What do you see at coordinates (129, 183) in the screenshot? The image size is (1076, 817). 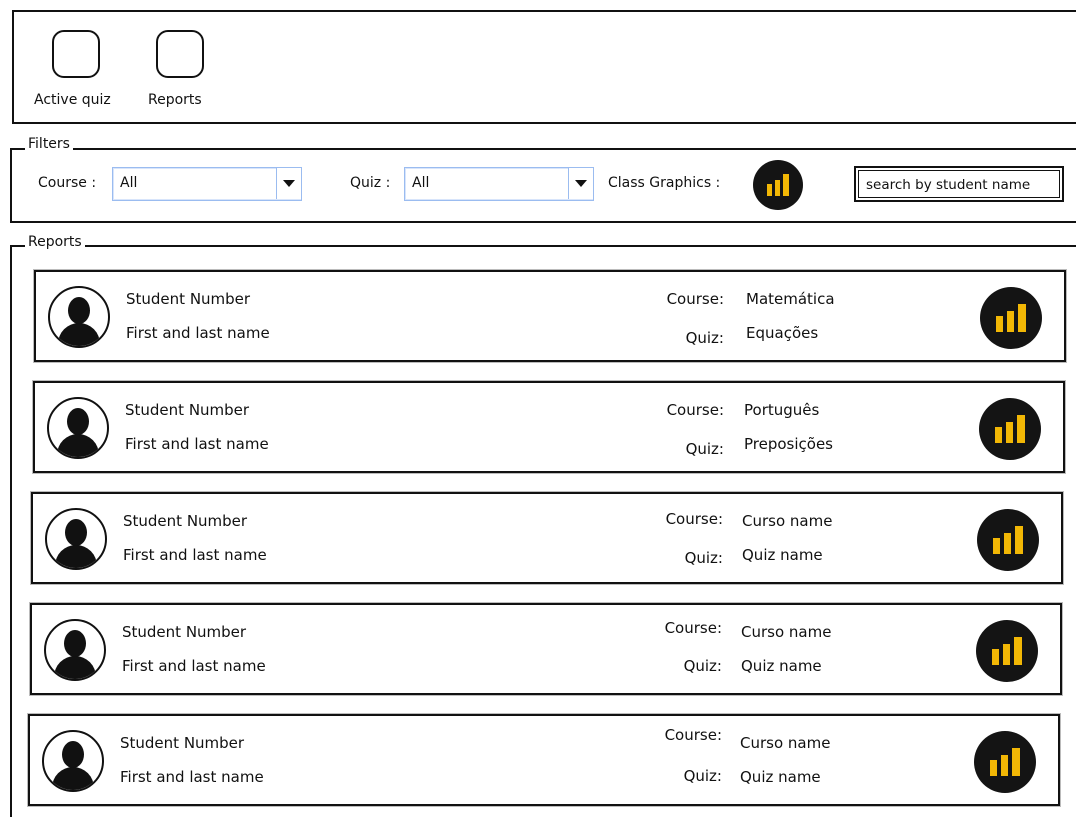 I see `course-select-value: All` at bounding box center [129, 183].